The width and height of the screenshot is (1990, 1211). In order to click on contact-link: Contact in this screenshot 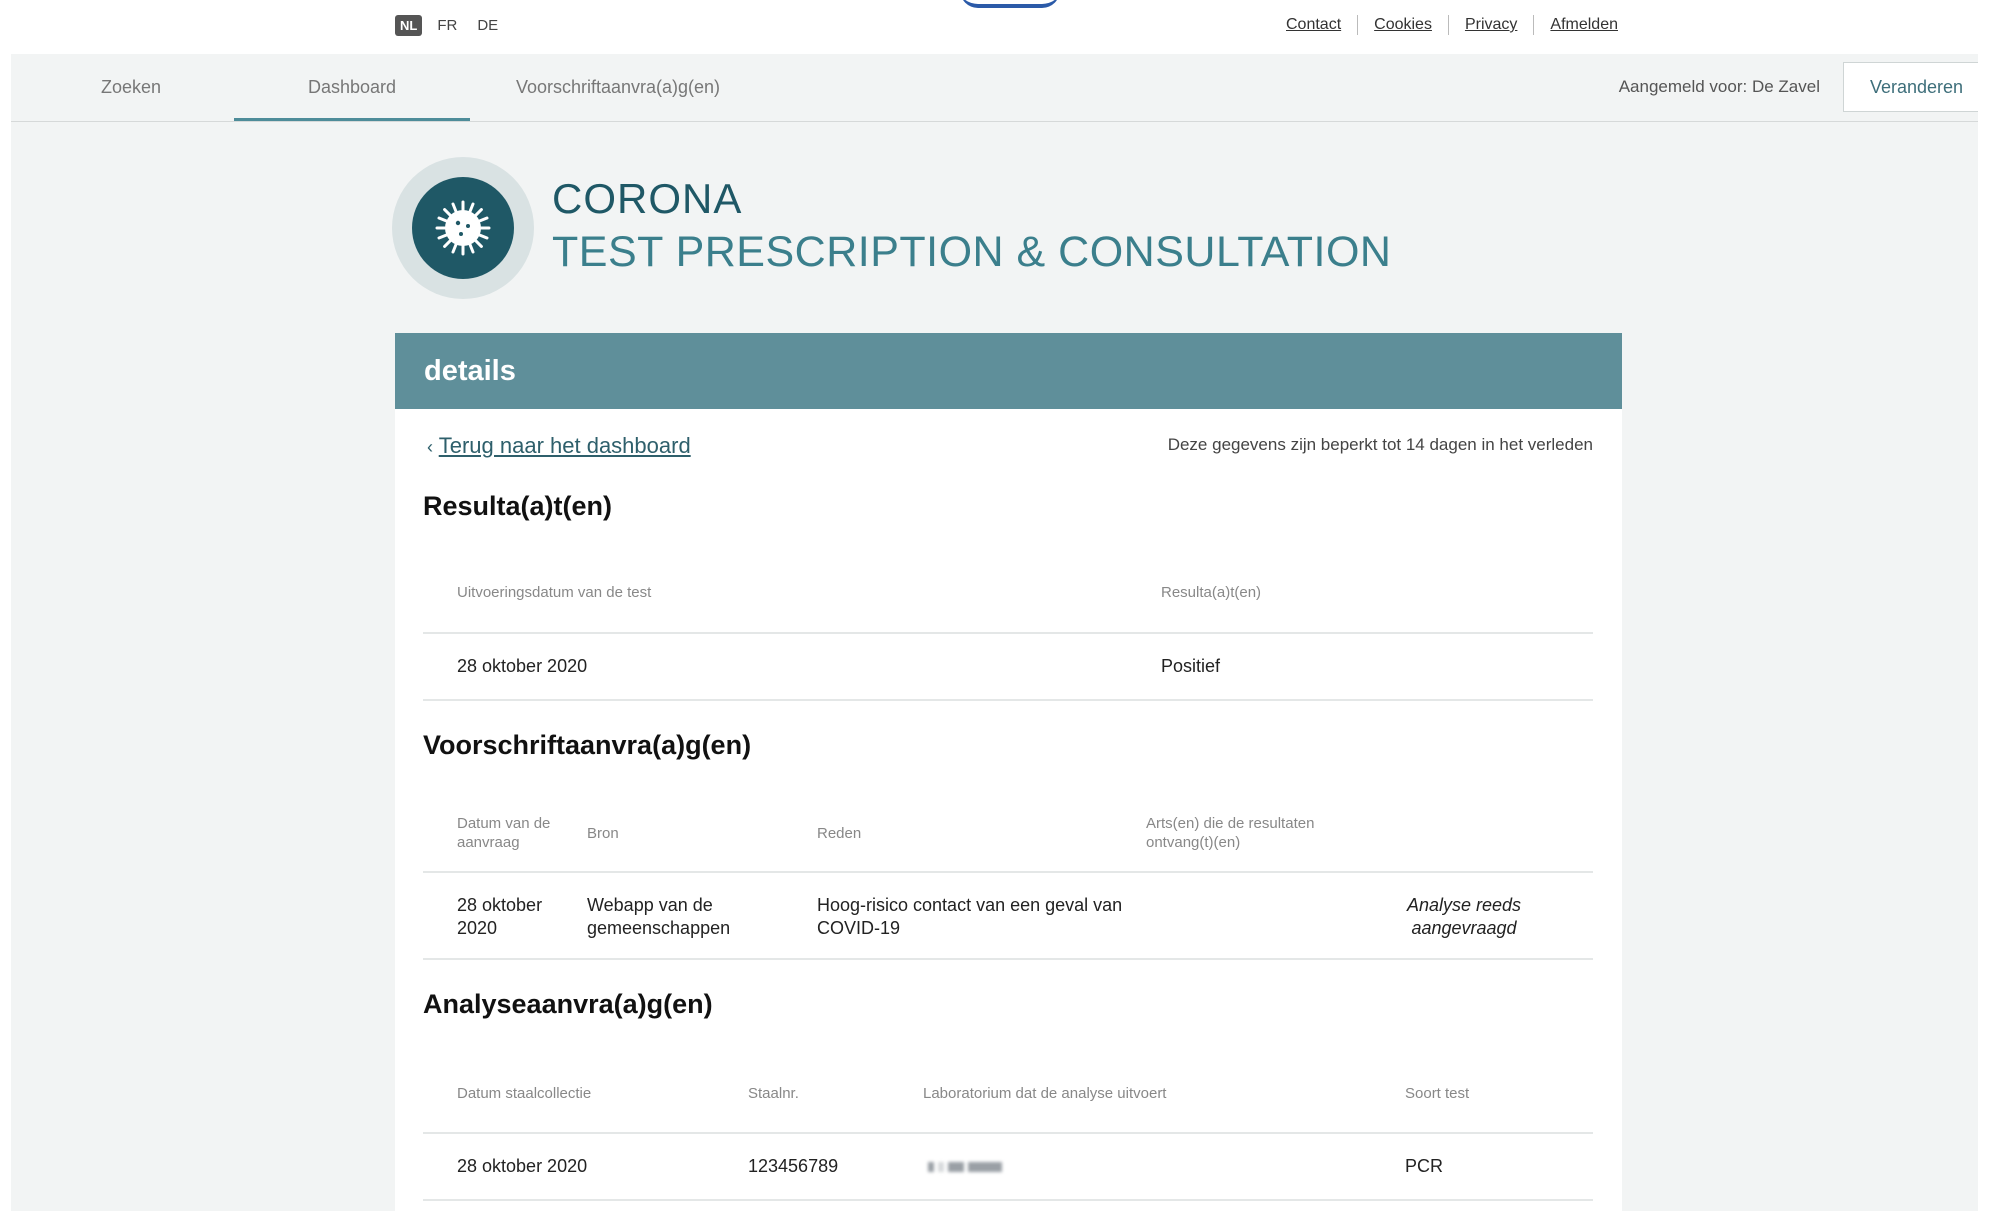, I will do `click(1313, 25)`.